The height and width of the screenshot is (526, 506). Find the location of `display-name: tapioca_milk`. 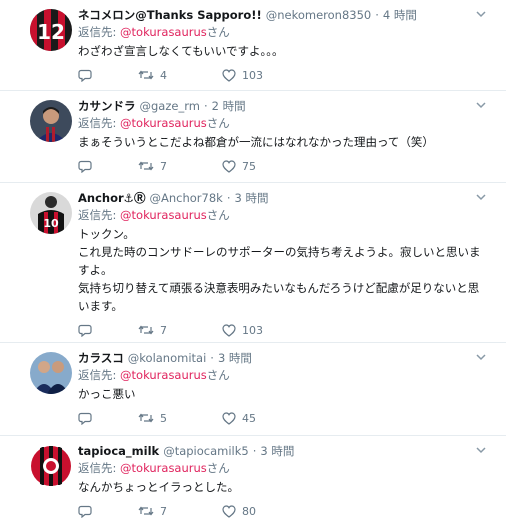

display-name: tapioca_milk is located at coordinates (118, 451).